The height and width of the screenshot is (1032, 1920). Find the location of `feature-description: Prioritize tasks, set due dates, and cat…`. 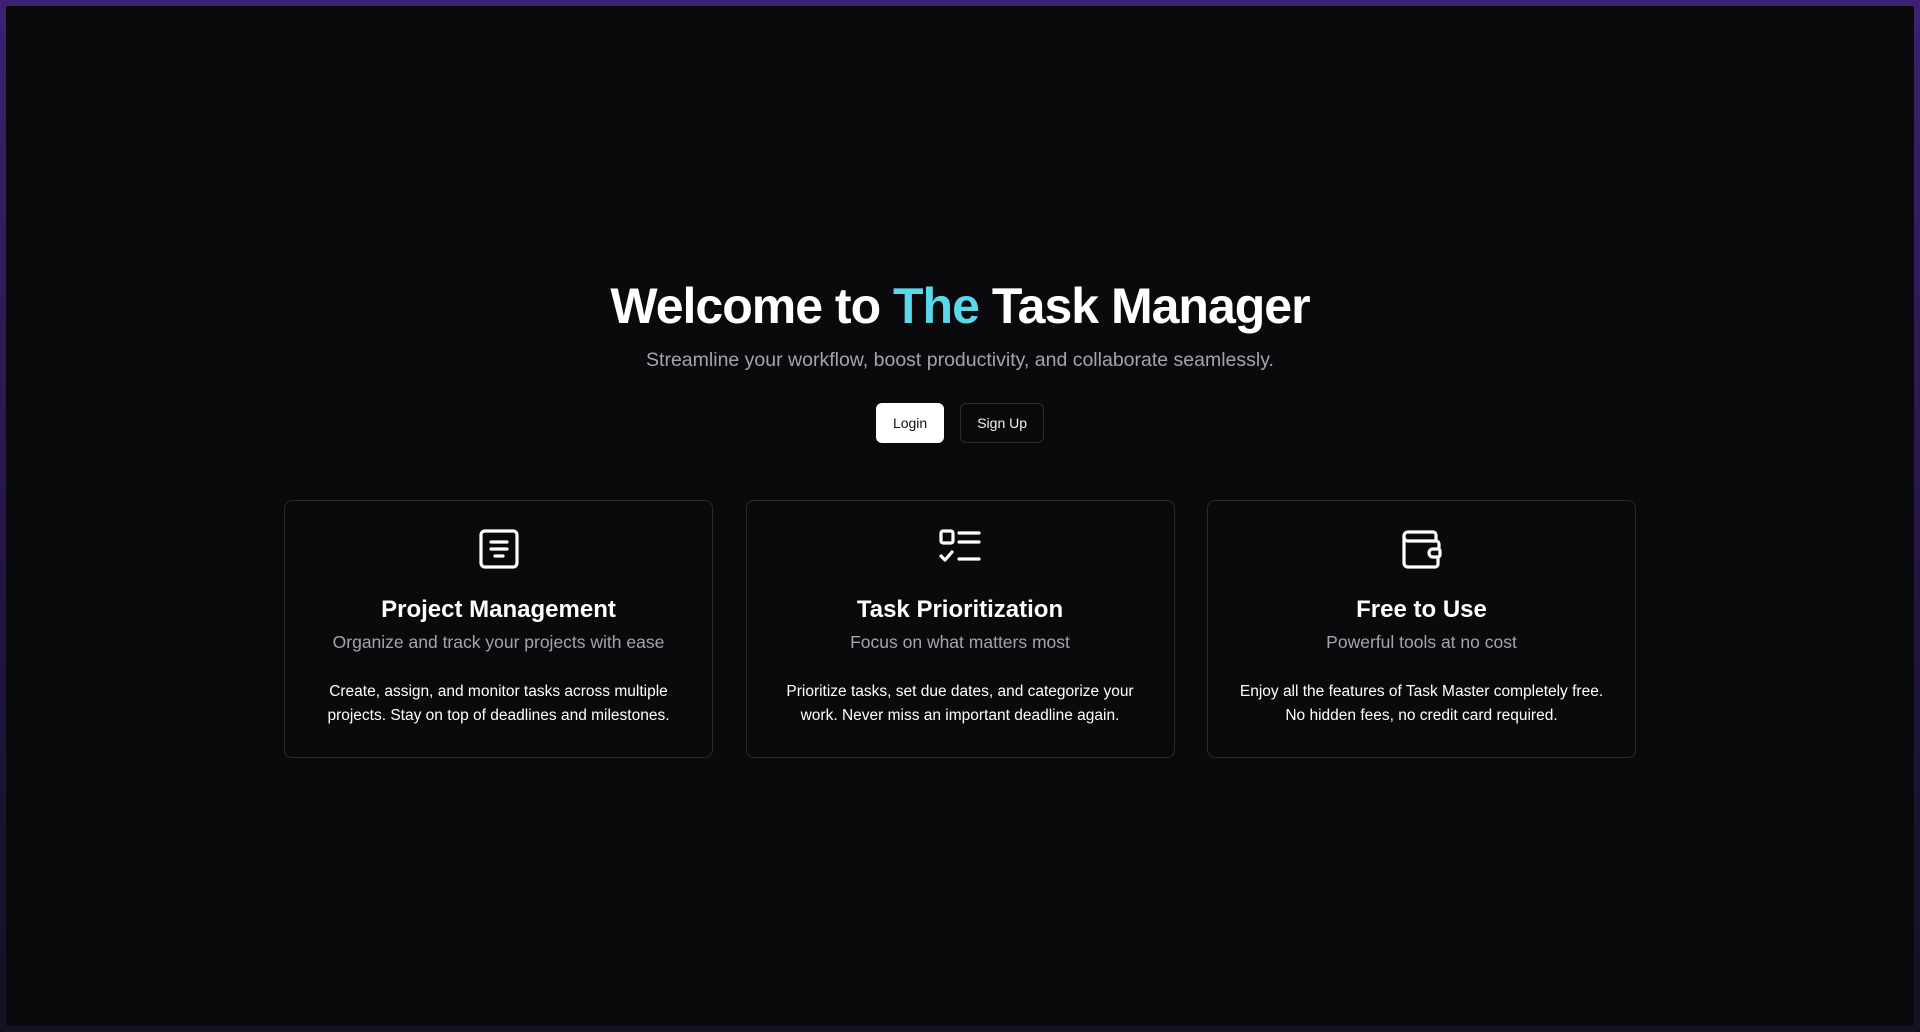

feature-description: Prioritize tasks, set due dates, and cat… is located at coordinates (960, 703).